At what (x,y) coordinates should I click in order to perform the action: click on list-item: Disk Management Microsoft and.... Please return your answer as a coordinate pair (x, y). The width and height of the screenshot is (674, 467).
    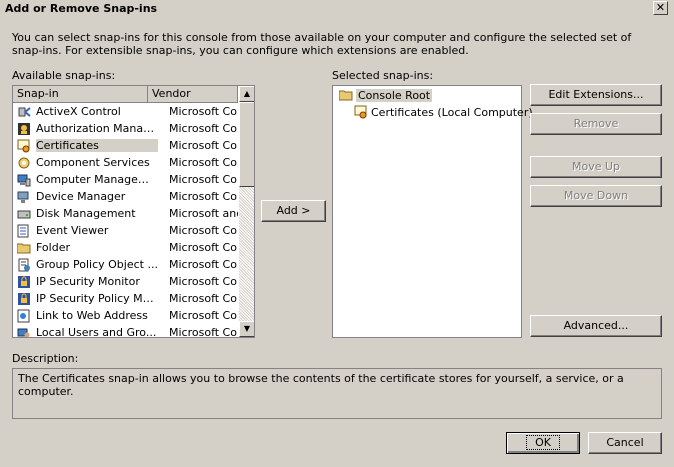
    Looking at the image, I should click on (125, 213).